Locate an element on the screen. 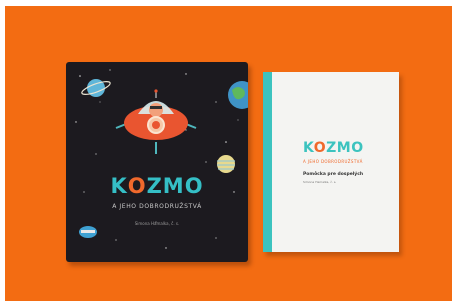 The width and height of the screenshot is (455, 306). planet-yellow-icon is located at coordinates (226, 164).